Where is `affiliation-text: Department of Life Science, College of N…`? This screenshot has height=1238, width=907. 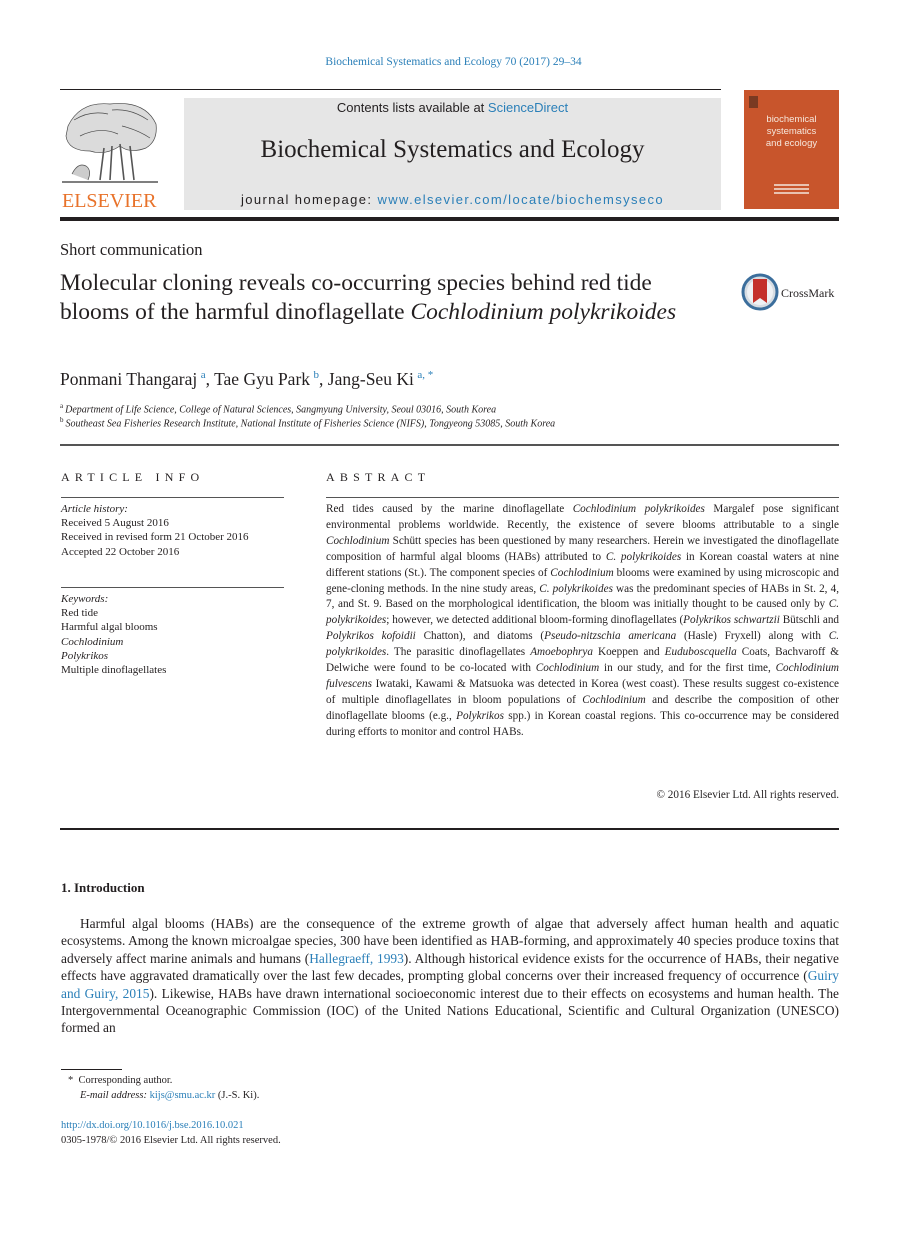 affiliation-text: Department of Life Science, College of N… is located at coordinates (281, 410).